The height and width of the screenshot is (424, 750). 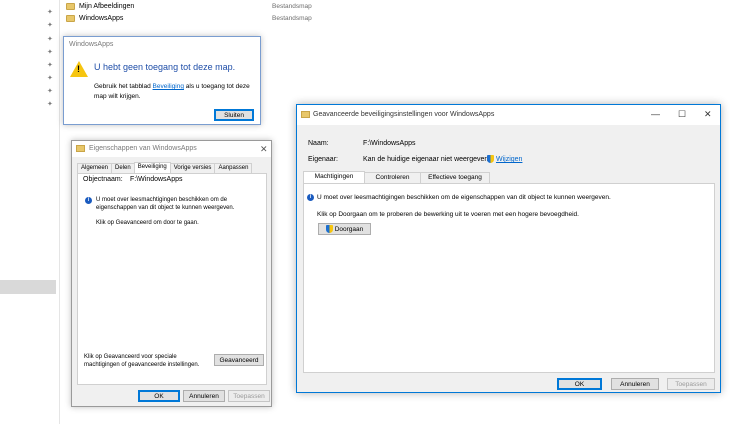 I want to click on list-item: WindowsApps, so click(x=94, y=18).